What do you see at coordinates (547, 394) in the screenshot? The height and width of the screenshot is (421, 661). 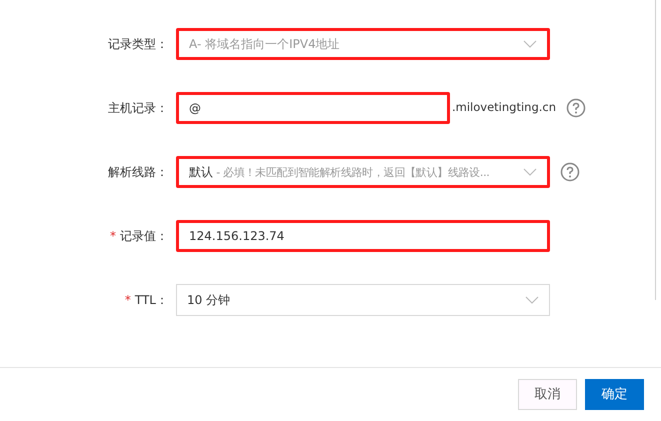 I see `cancel-button: 取消` at bounding box center [547, 394].